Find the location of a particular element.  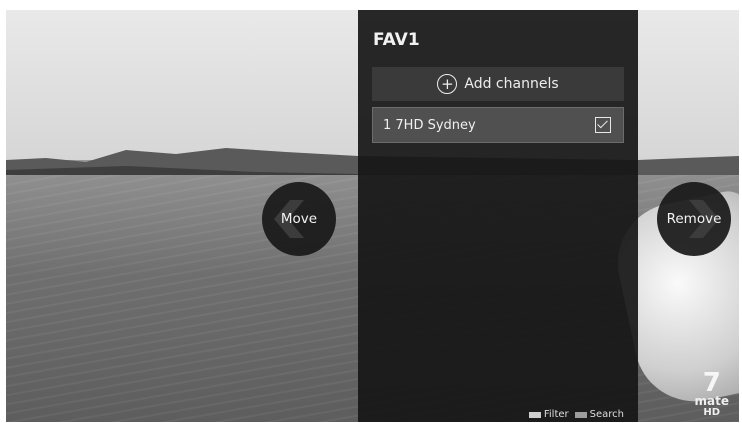

channel-logo: 7 mate HD is located at coordinates (711, 393).